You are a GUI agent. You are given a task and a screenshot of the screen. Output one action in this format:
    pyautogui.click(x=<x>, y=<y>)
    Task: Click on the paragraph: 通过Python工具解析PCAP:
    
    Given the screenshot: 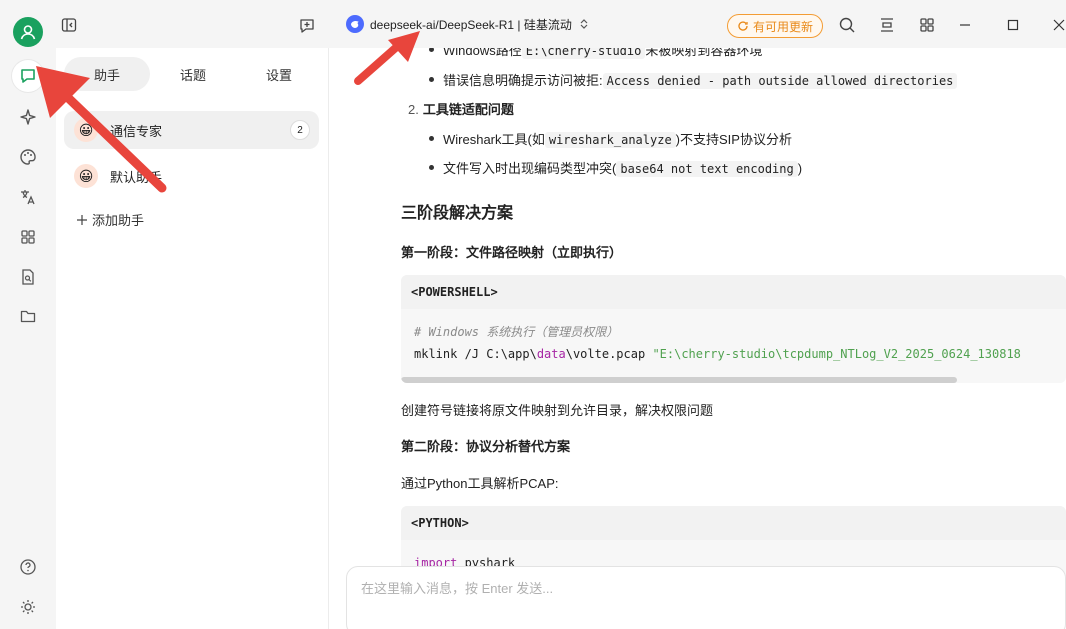 What is the action you would take?
    pyautogui.click(x=480, y=483)
    